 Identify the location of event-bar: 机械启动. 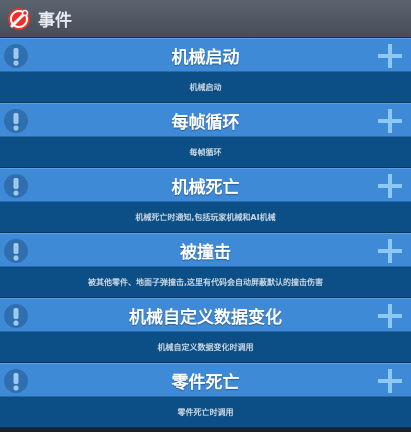
(205, 55).